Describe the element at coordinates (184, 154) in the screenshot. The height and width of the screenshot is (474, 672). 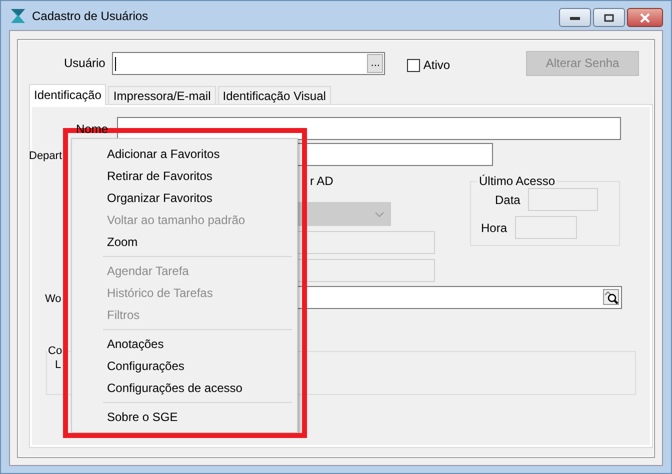
I see `menu-item: Adicionar a Favoritos` at that location.